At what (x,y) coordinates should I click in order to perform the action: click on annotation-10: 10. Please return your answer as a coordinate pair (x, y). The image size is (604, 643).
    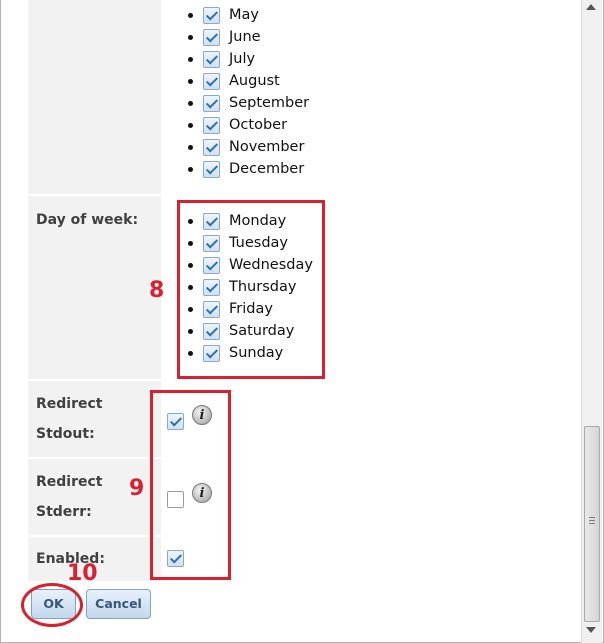
    Looking at the image, I should click on (82, 573).